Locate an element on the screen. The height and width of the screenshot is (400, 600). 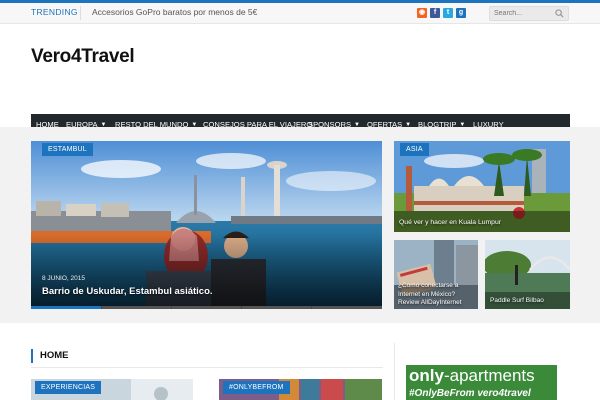
featured-post-asia: ASIA Qué ver y hacer en Kuala Lumpur is located at coordinates (482, 186).